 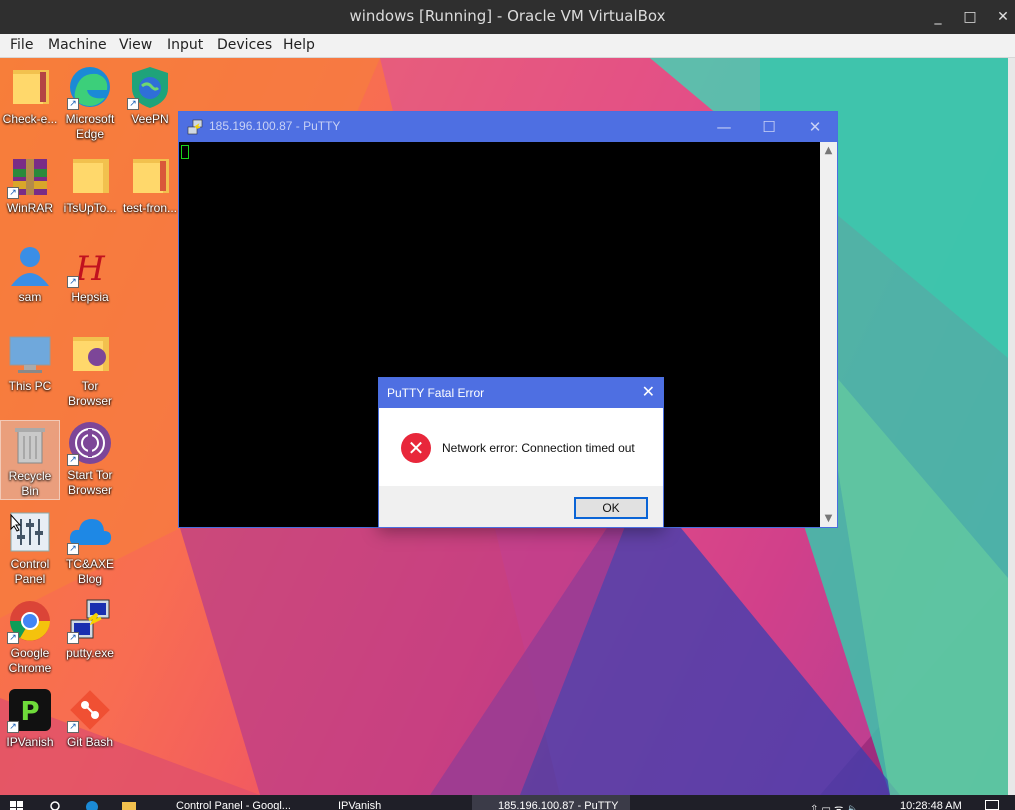 I want to click on desktop-icon-label: WinRAR, so click(x=29, y=208).